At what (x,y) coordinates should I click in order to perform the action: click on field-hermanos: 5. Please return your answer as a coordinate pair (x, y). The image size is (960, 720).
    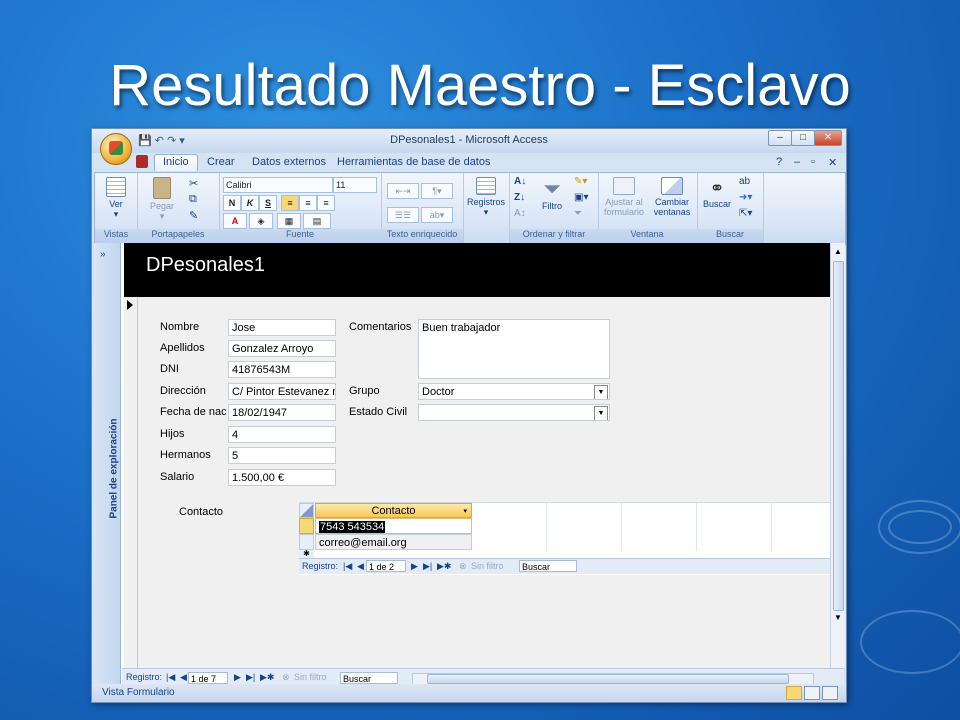
    Looking at the image, I should click on (282, 455).